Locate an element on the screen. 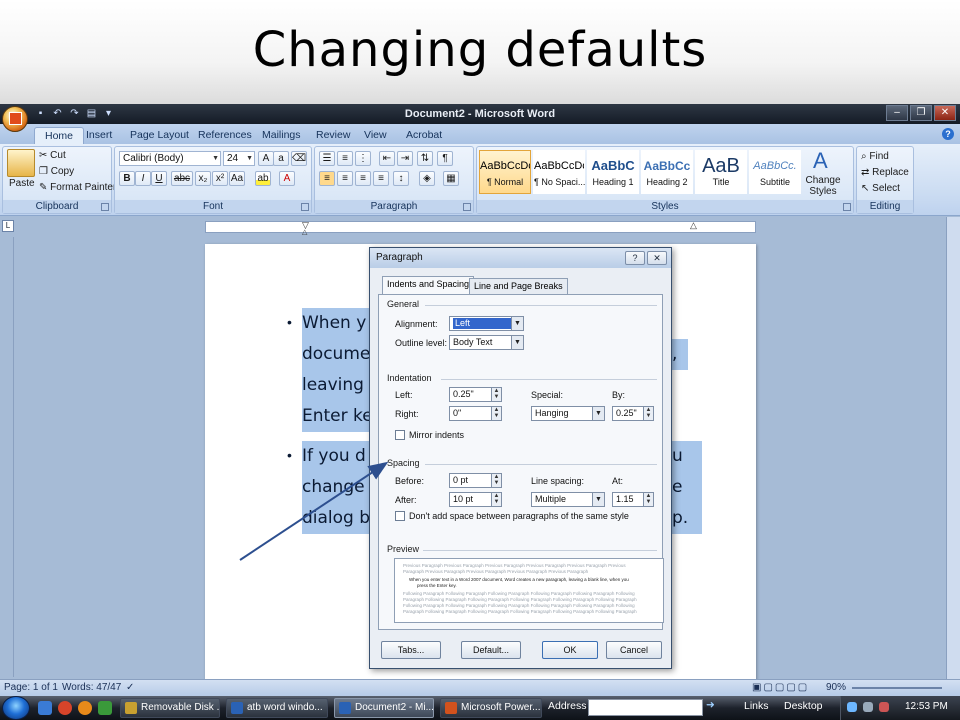 This screenshot has width=960, height=720. view-buttons-icon: ▣▢▢▢▢ is located at coordinates (780, 687).